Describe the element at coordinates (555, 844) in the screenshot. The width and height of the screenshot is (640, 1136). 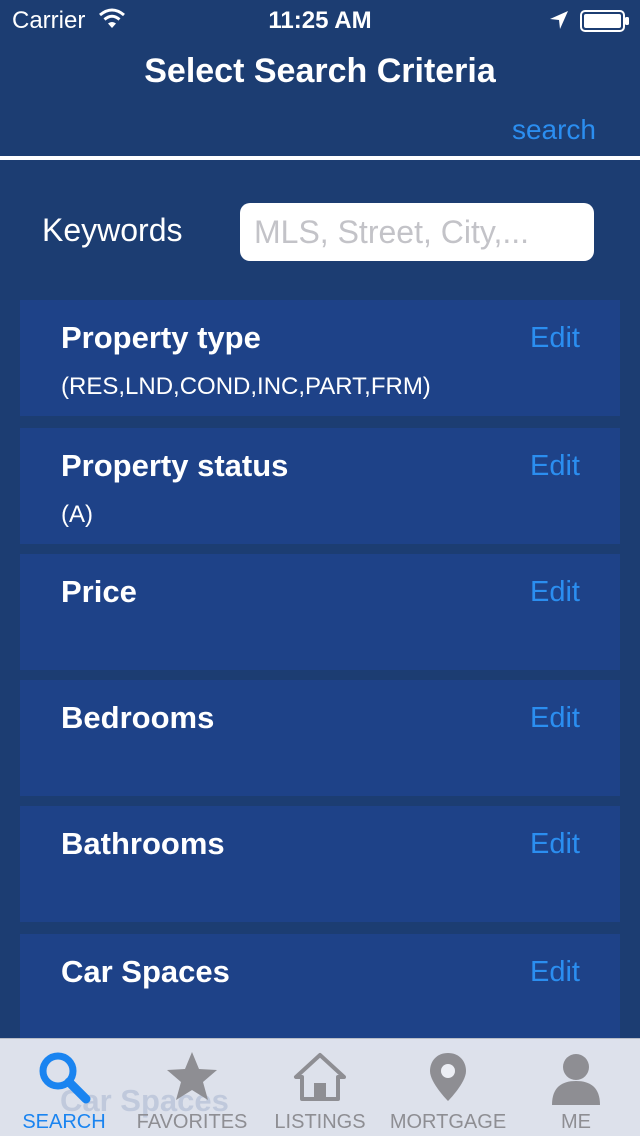
I see `edit-bathrooms-button: Edit` at that location.